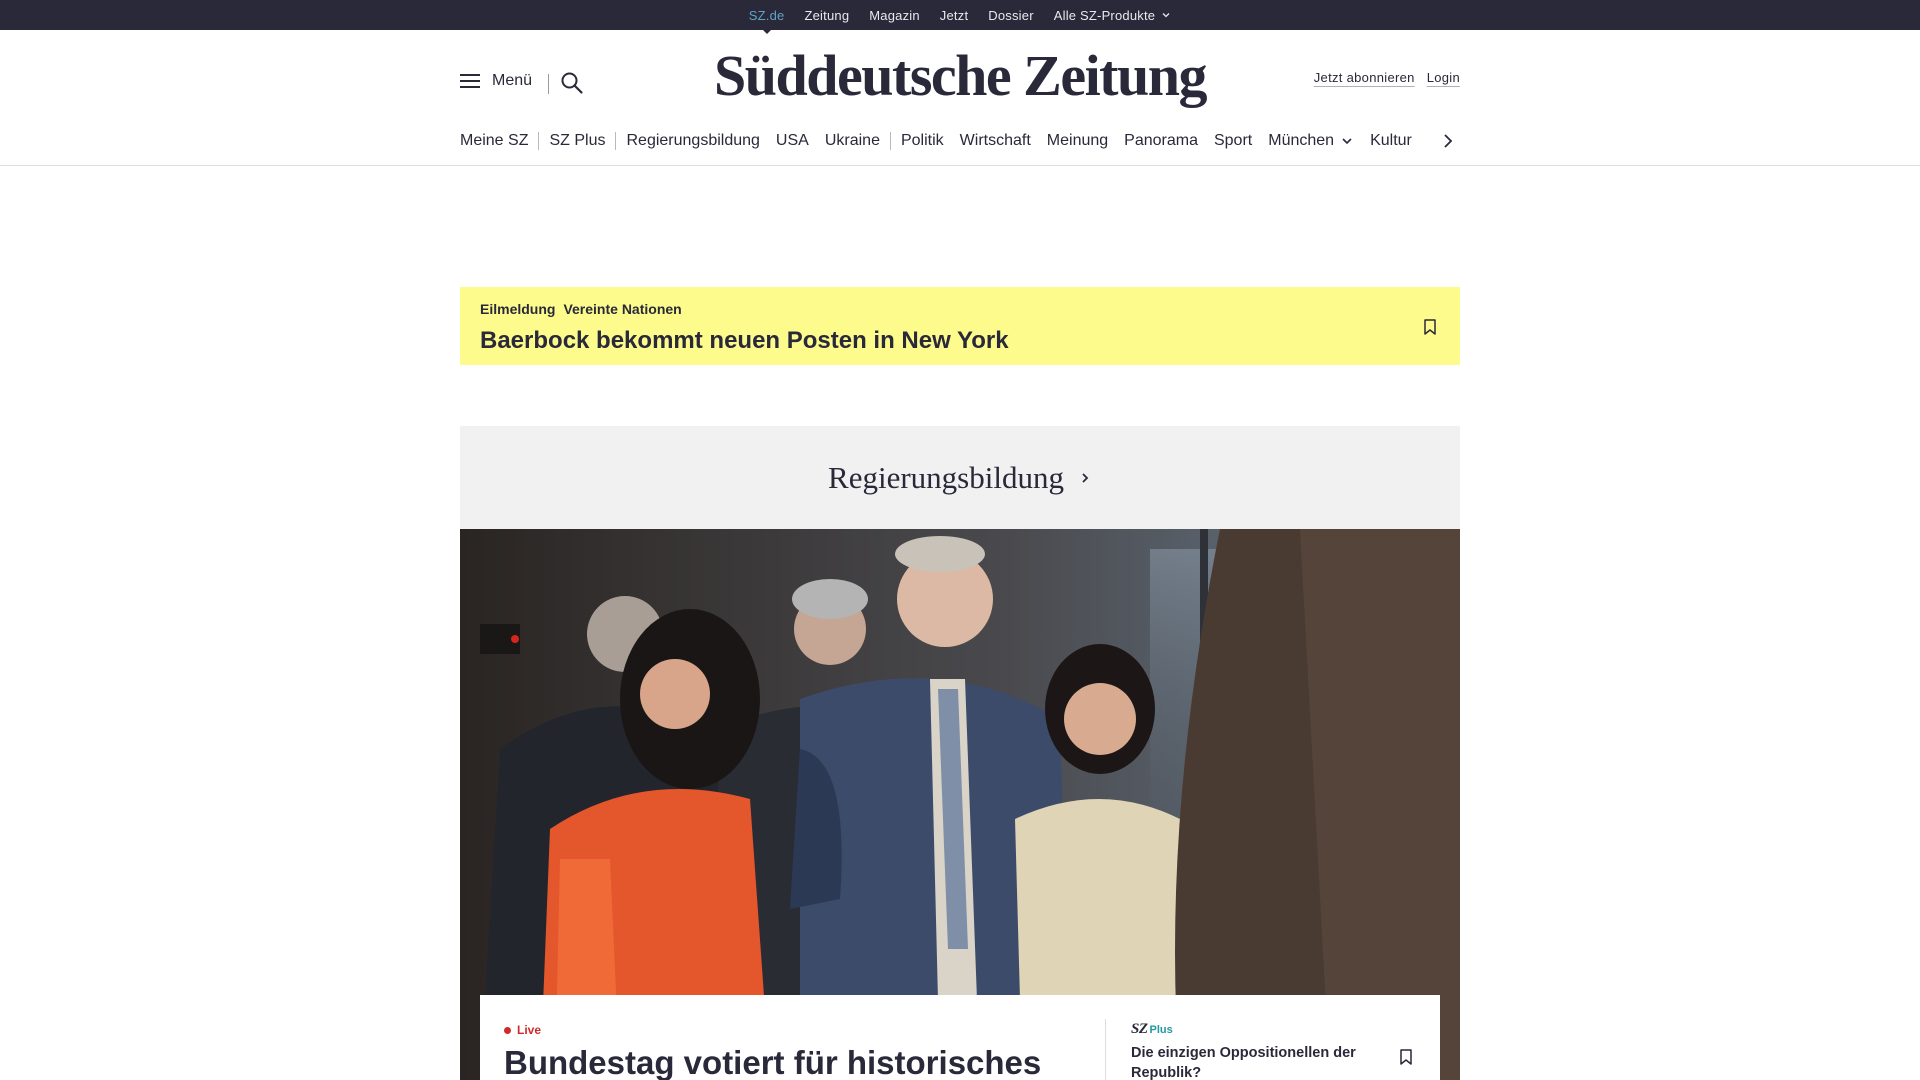 The height and width of the screenshot is (1080, 1920). Describe the element at coordinates (1233, 141) in the screenshot. I see `nav-item-sport: Sport` at that location.